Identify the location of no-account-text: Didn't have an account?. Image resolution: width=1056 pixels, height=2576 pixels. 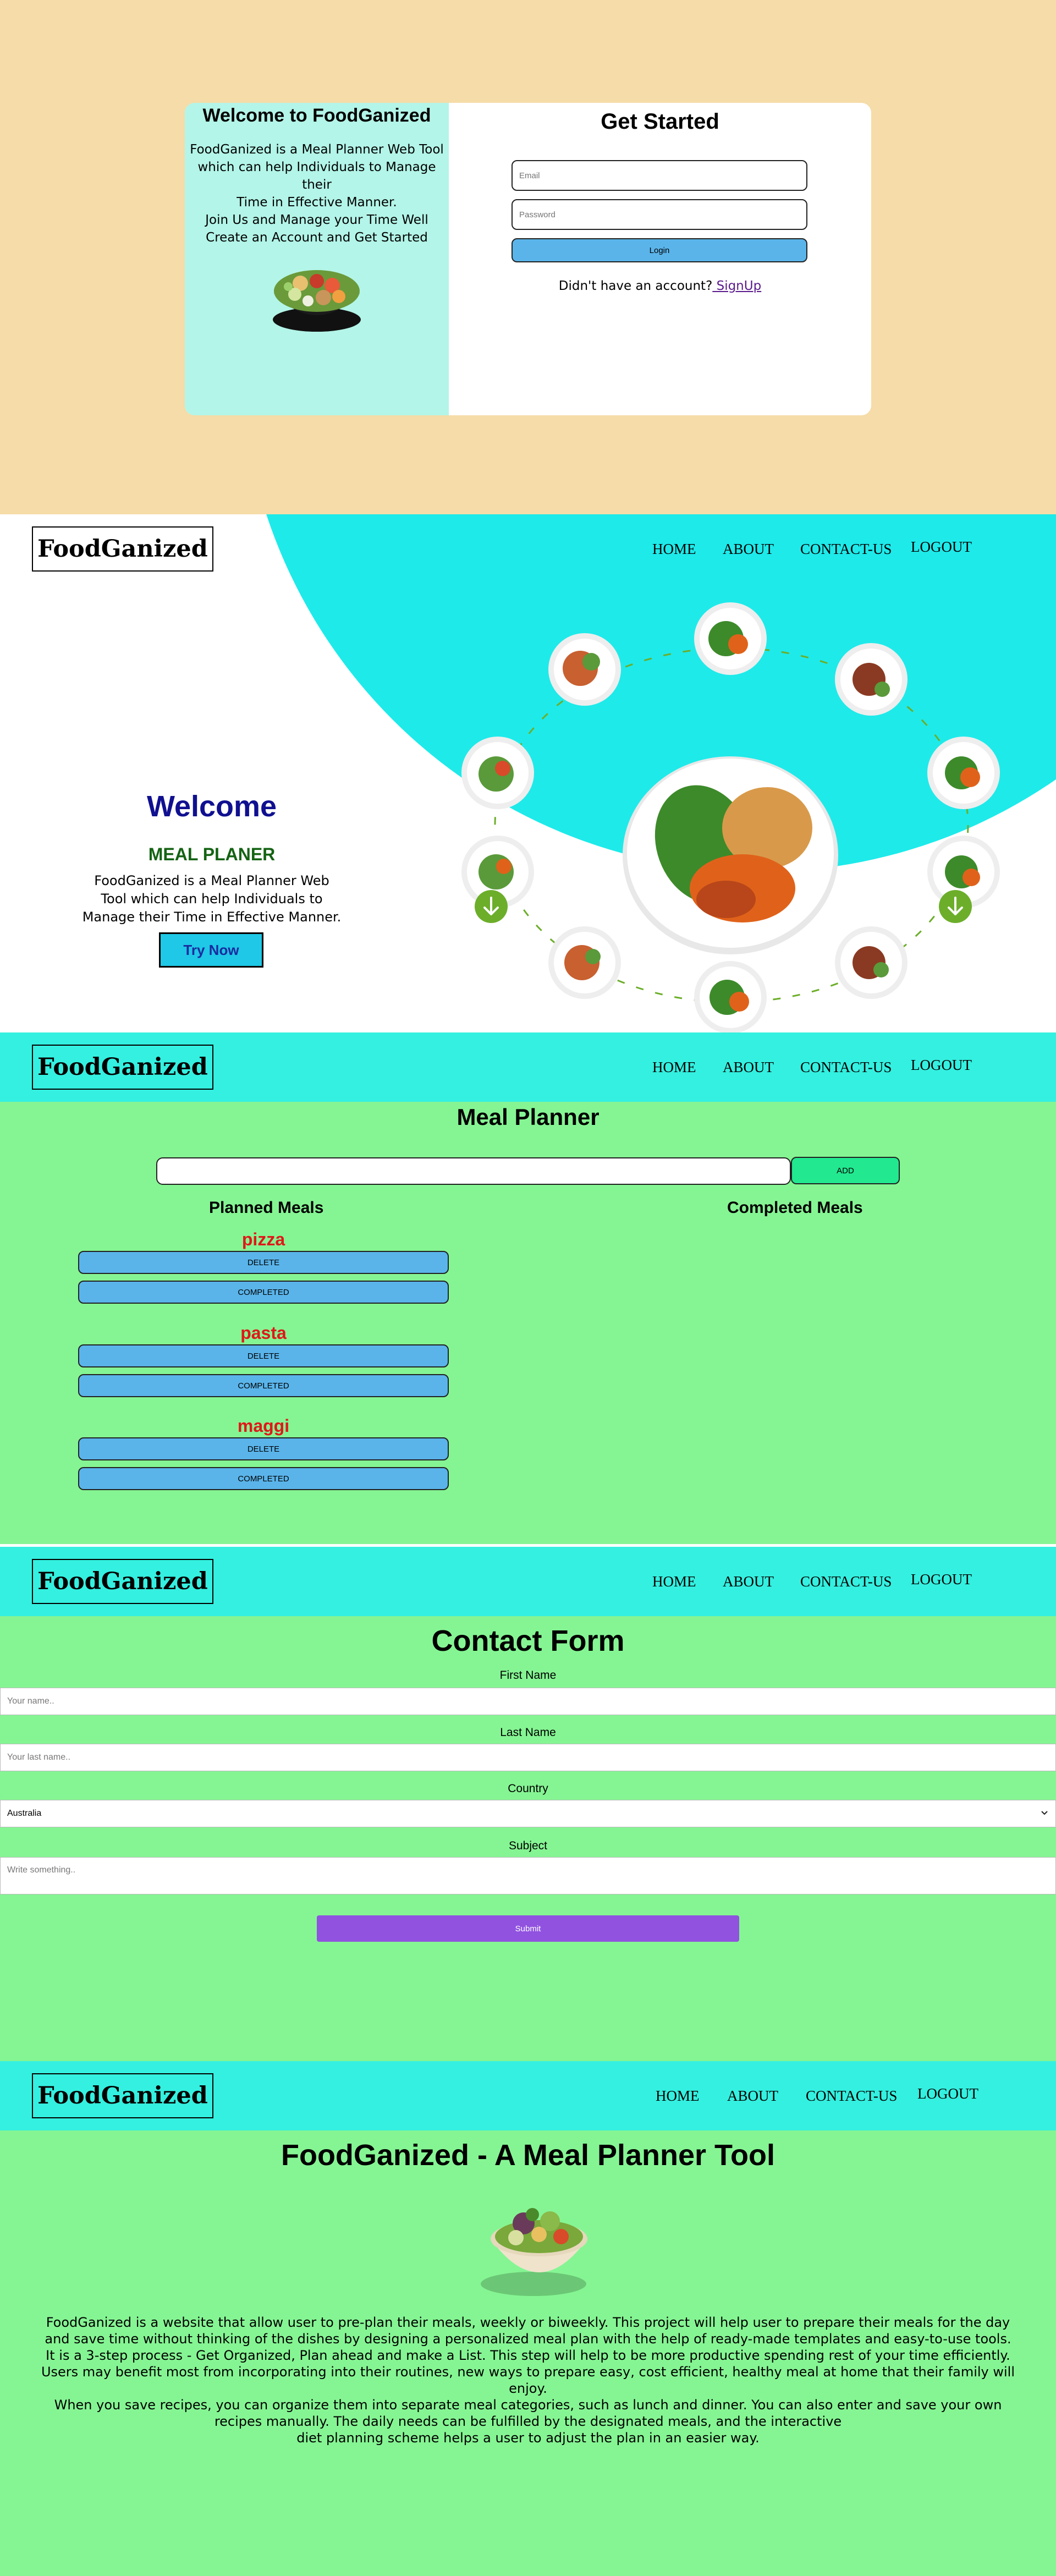
(636, 286).